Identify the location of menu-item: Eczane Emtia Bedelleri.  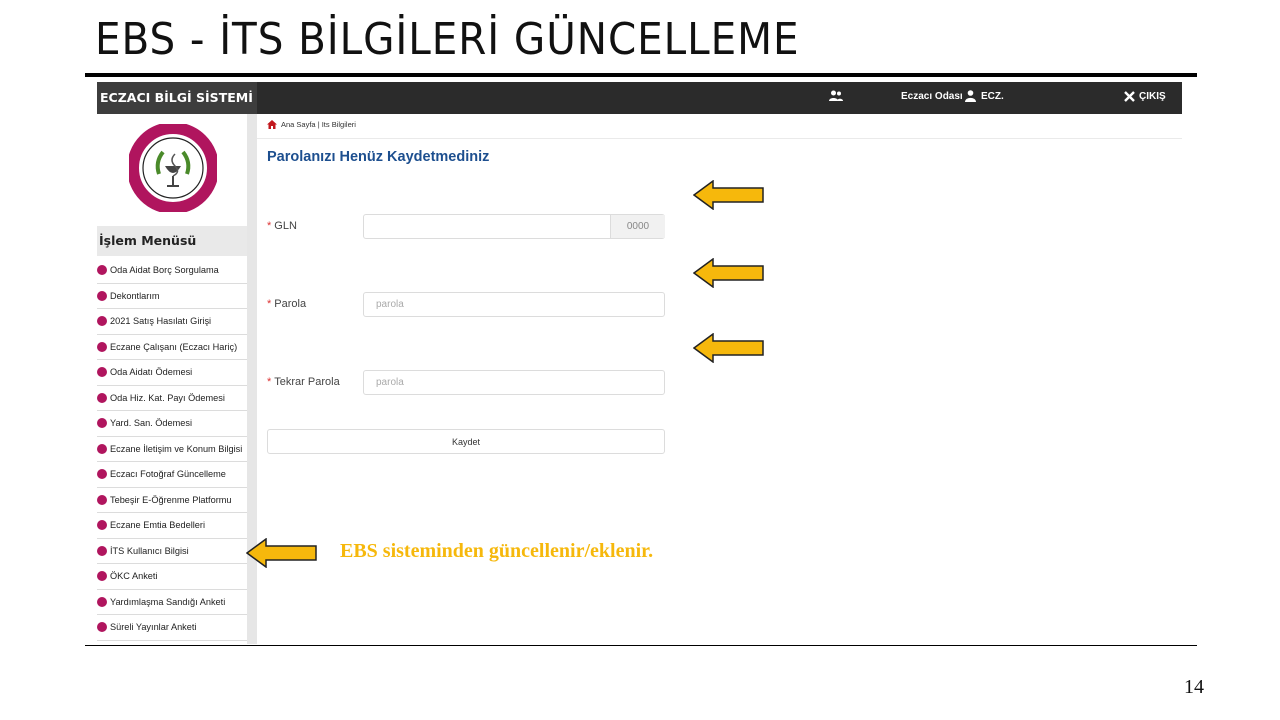
(173, 526).